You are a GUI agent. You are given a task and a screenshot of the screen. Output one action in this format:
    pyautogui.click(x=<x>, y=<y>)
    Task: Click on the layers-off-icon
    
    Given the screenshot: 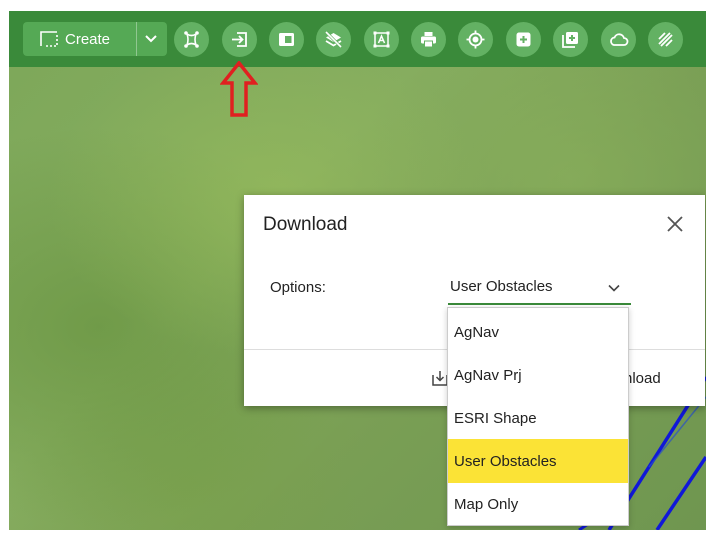 What is the action you would take?
    pyautogui.click(x=333, y=39)
    